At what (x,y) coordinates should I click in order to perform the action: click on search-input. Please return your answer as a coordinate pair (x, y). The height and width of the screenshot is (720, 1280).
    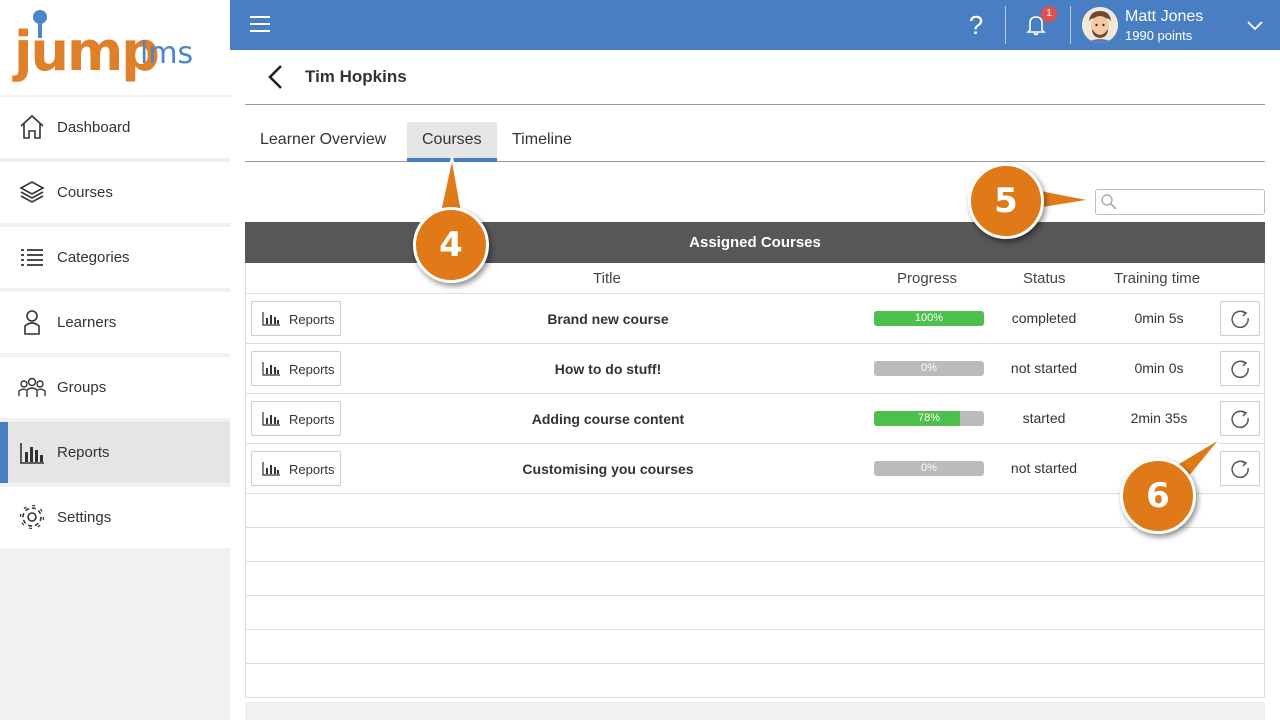
    Looking at the image, I should click on (1190, 202).